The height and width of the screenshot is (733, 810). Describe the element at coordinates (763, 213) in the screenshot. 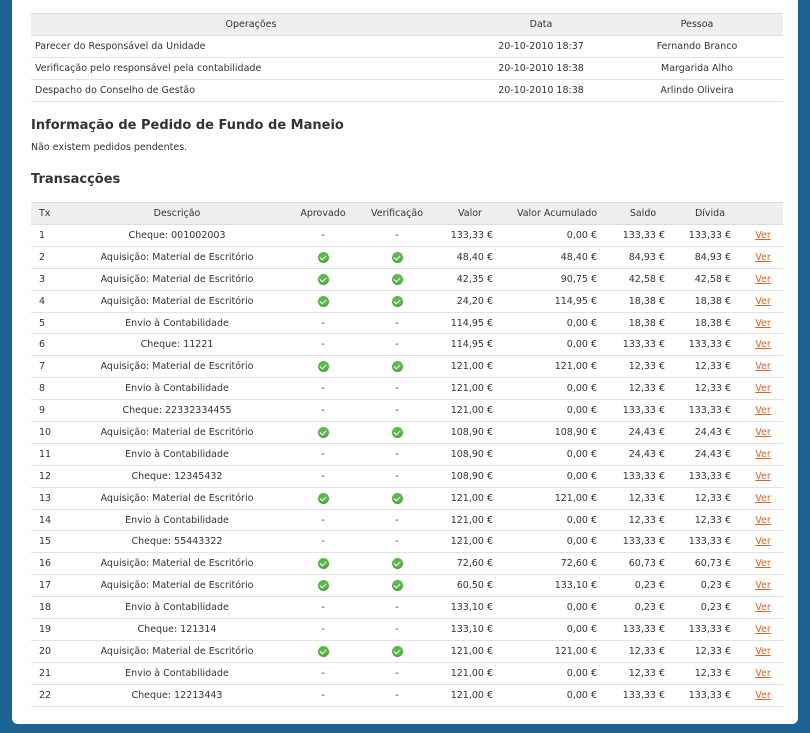

I see `col-actions` at that location.